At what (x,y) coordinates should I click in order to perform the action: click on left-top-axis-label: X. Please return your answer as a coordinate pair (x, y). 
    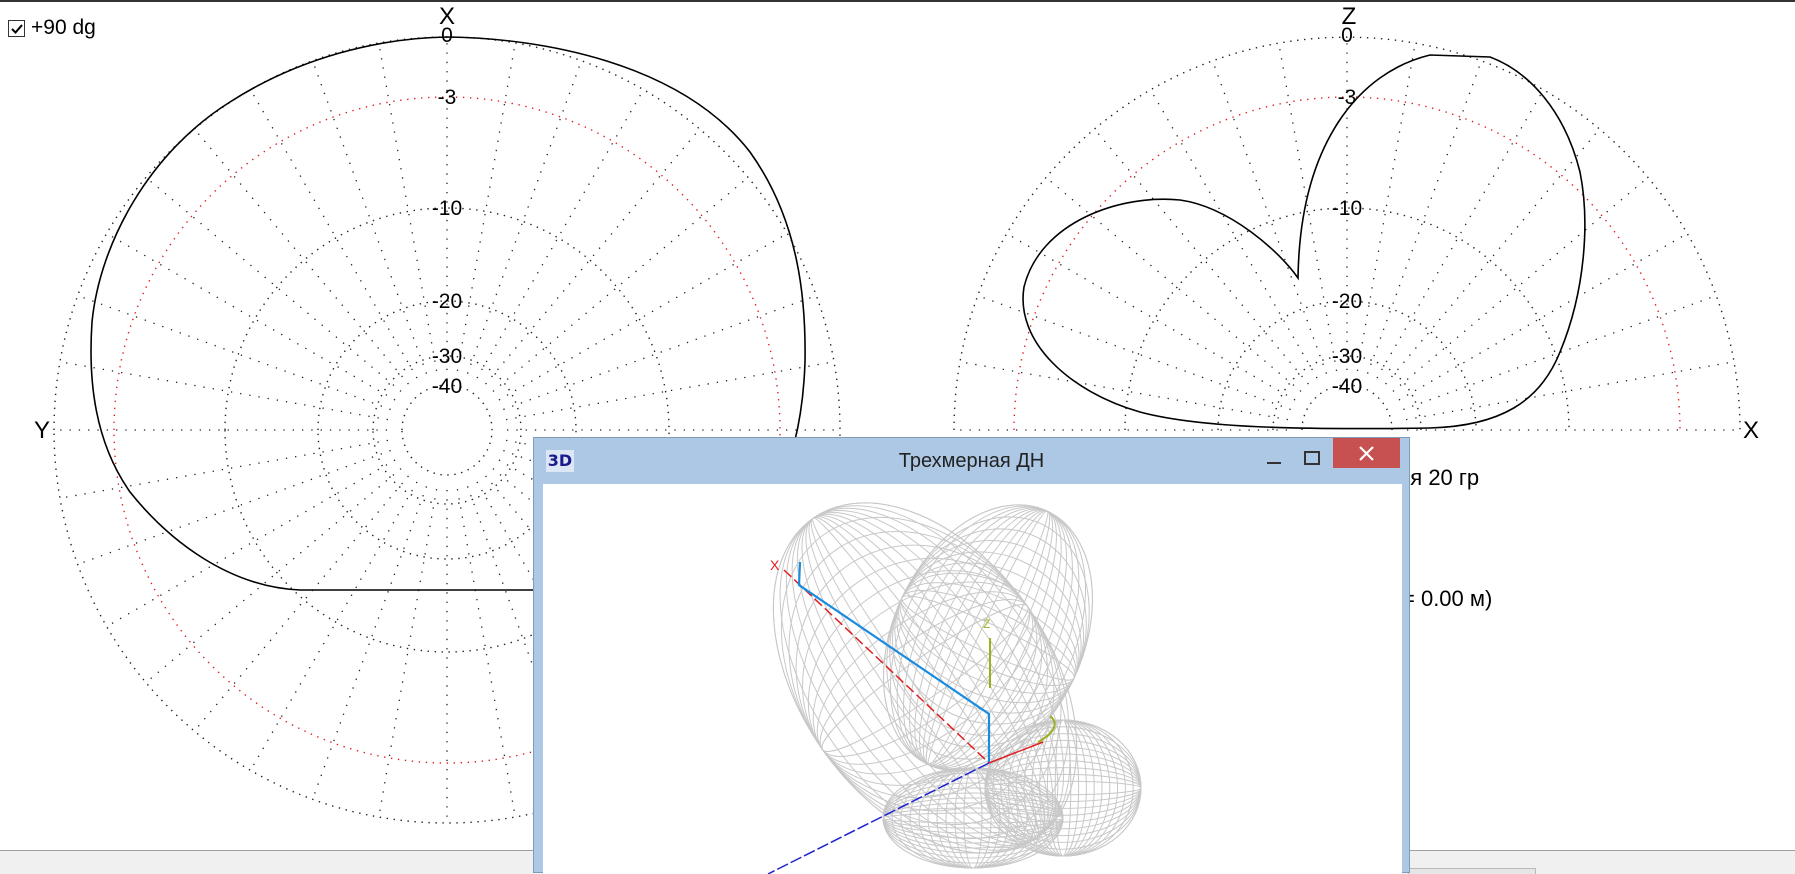
    Looking at the image, I should click on (447, 16).